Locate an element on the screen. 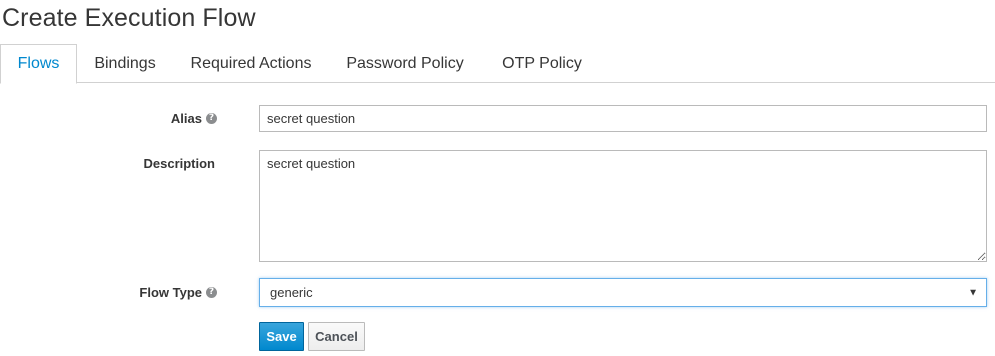 The image size is (995, 356). description-label: Description is located at coordinates (137, 163).